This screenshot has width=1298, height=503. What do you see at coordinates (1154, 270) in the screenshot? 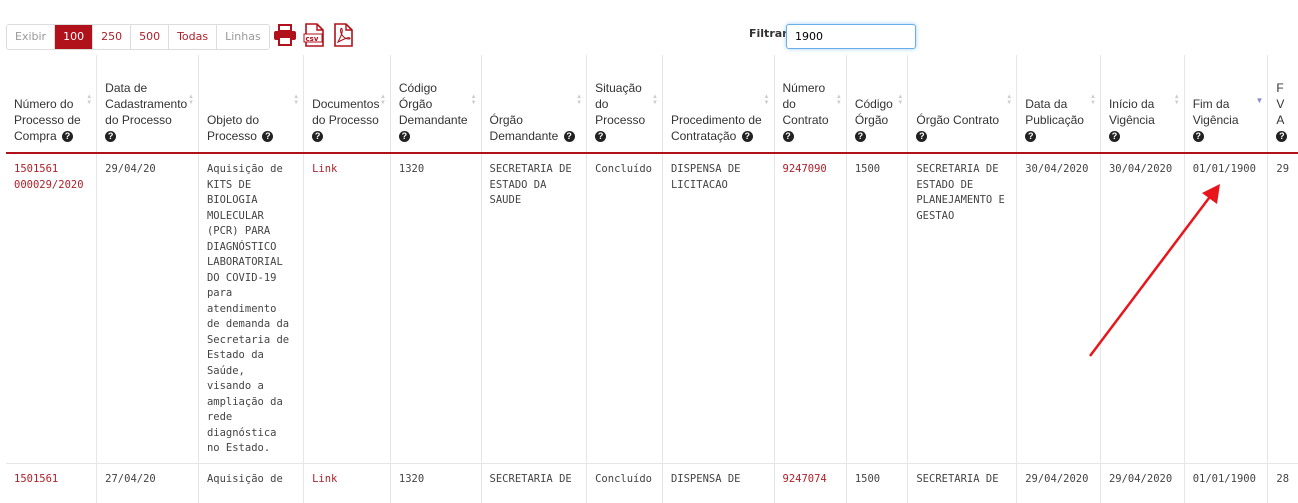
I see `annotation-arrow` at bounding box center [1154, 270].